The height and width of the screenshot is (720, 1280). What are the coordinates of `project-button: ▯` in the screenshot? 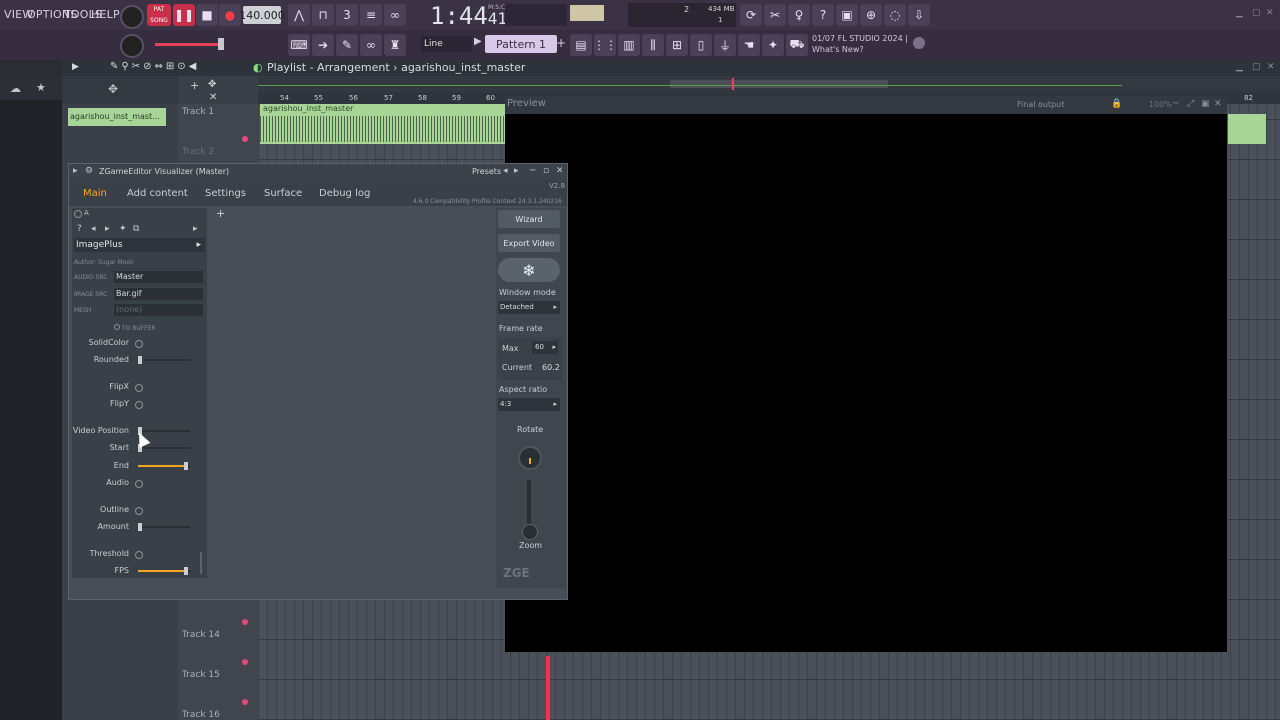 It's located at (701, 45).